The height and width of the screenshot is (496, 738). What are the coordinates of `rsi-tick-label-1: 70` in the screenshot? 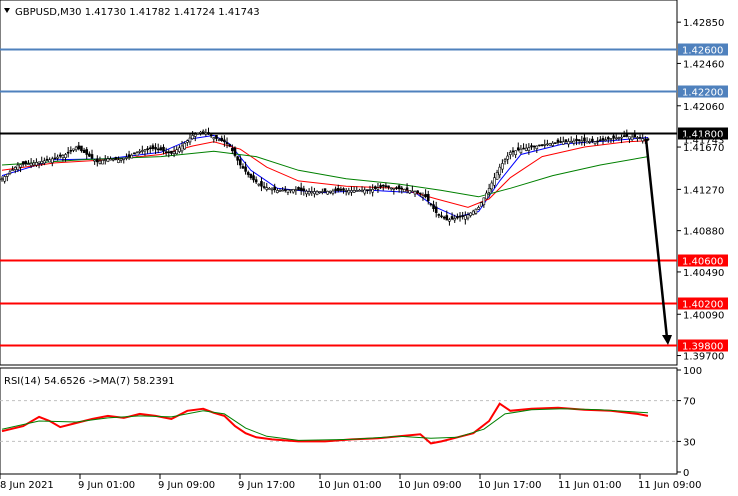 It's located at (689, 402).